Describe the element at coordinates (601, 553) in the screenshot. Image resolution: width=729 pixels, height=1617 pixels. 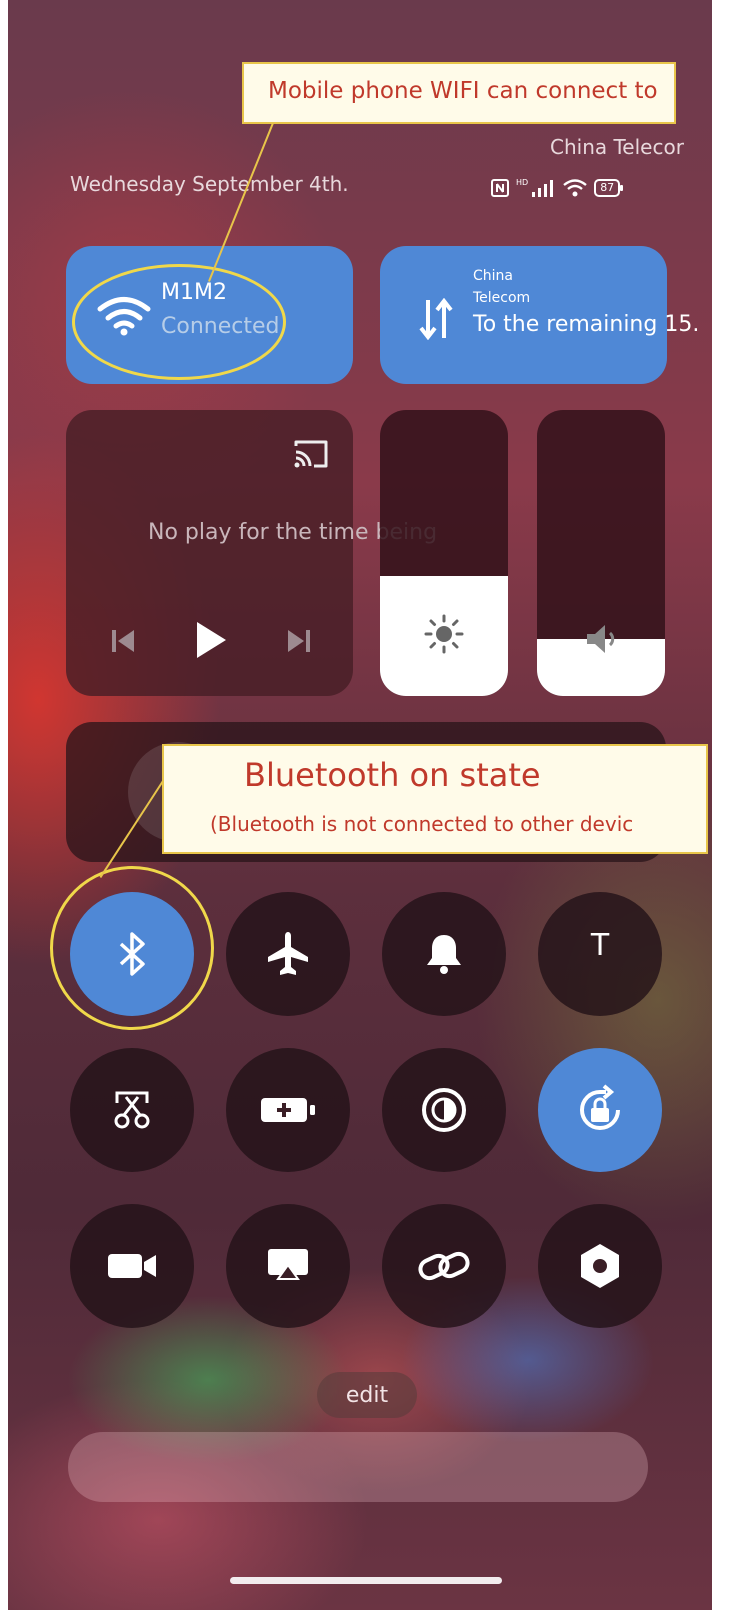
I see `volume-slider` at that location.